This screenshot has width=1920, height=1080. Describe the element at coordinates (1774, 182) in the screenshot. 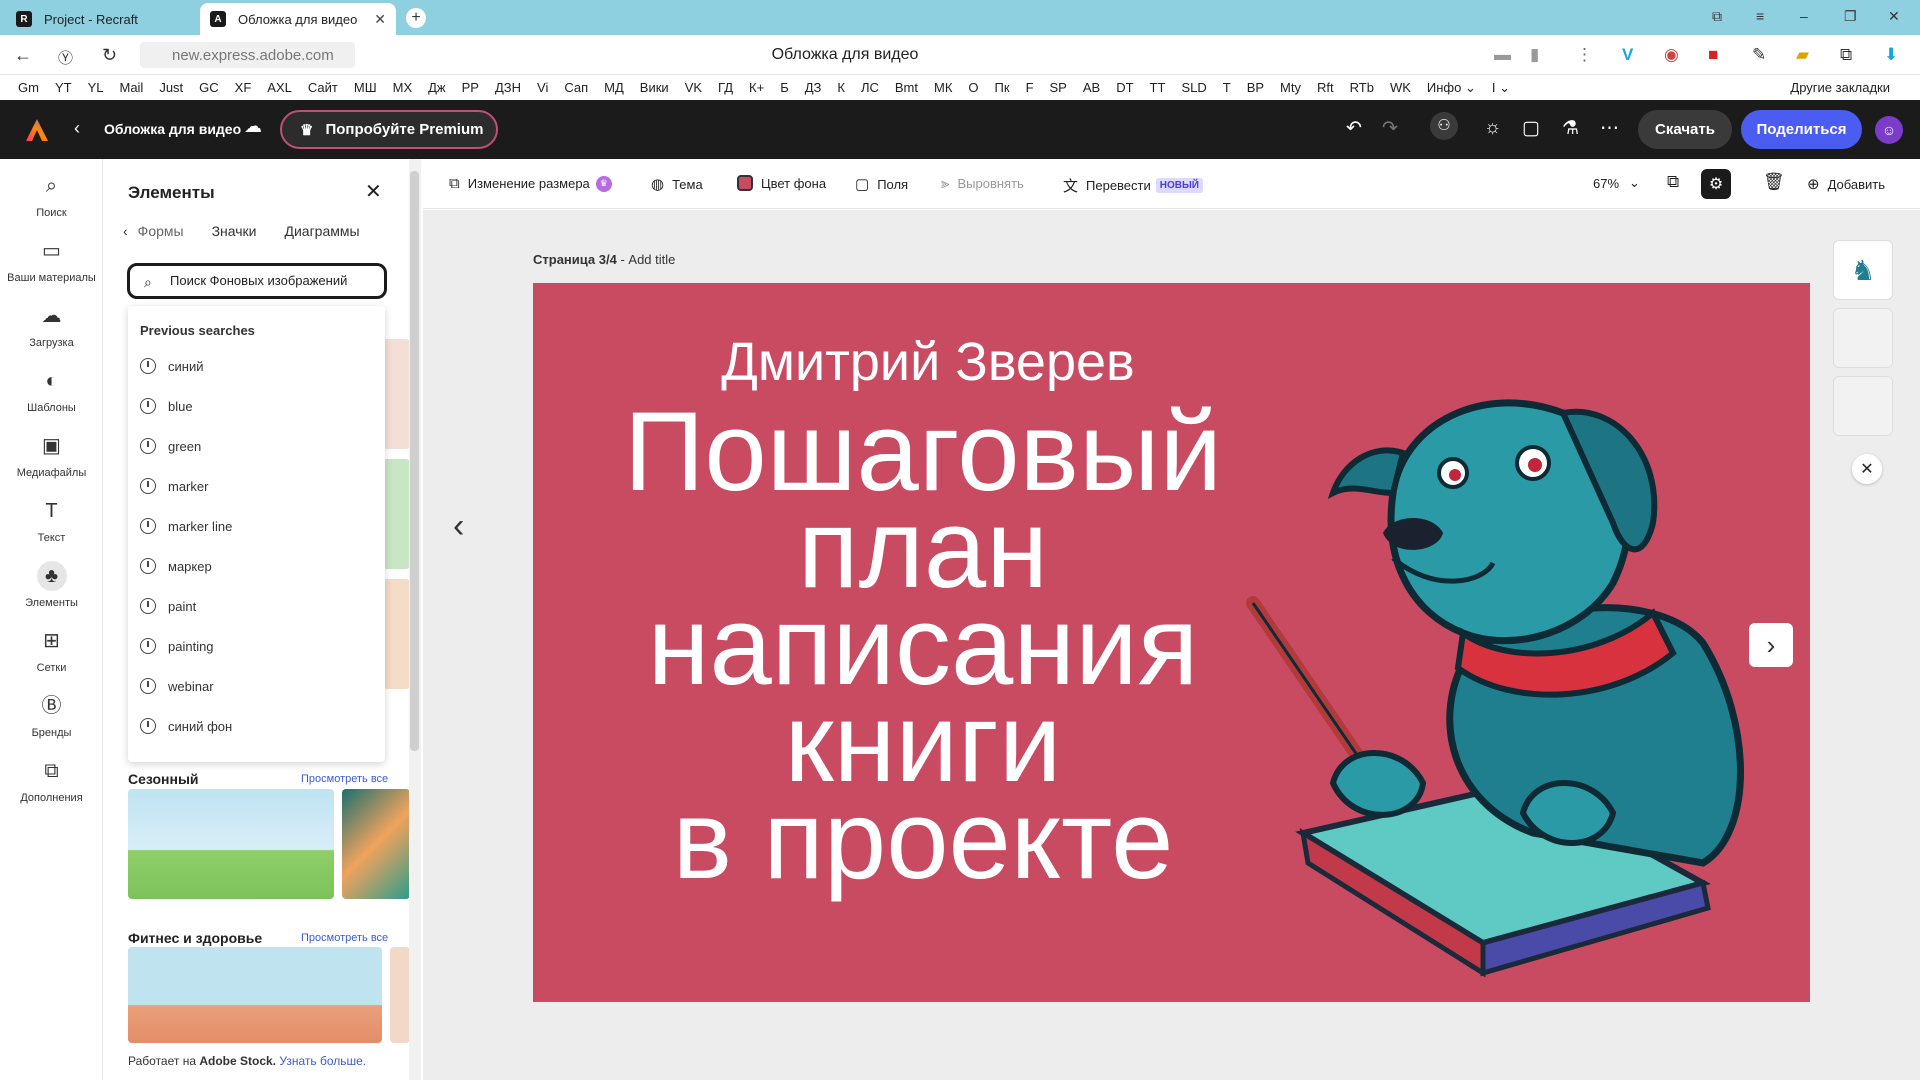

I see `trash-icon: 🗑︎` at that location.